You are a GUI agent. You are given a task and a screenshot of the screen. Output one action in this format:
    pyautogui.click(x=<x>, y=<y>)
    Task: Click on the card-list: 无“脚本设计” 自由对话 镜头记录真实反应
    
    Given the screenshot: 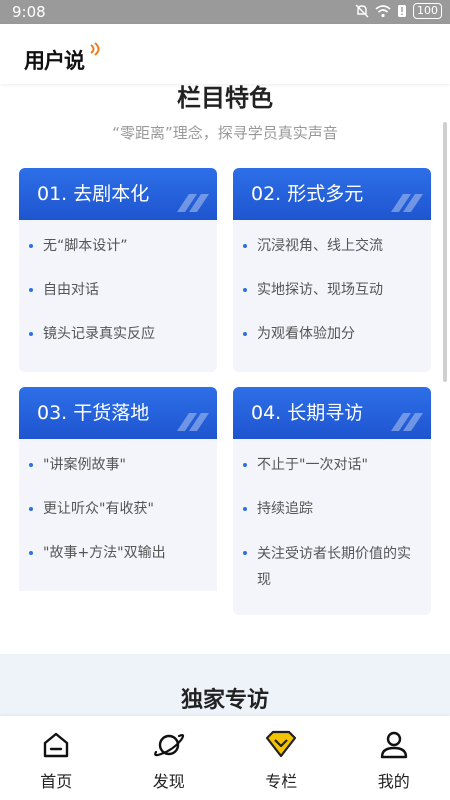 What is the action you would take?
    pyautogui.click(x=118, y=283)
    